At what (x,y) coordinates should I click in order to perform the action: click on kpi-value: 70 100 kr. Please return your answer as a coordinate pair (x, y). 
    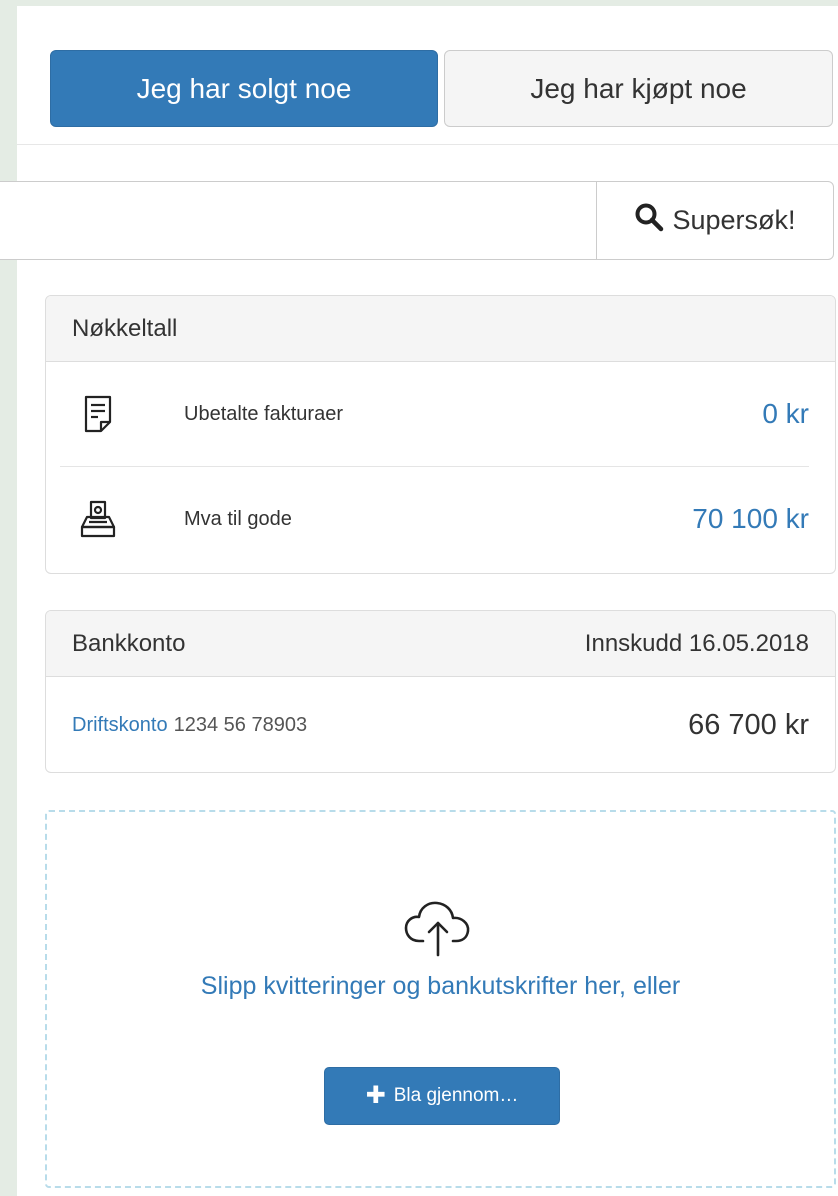
    Looking at the image, I should click on (750, 519).